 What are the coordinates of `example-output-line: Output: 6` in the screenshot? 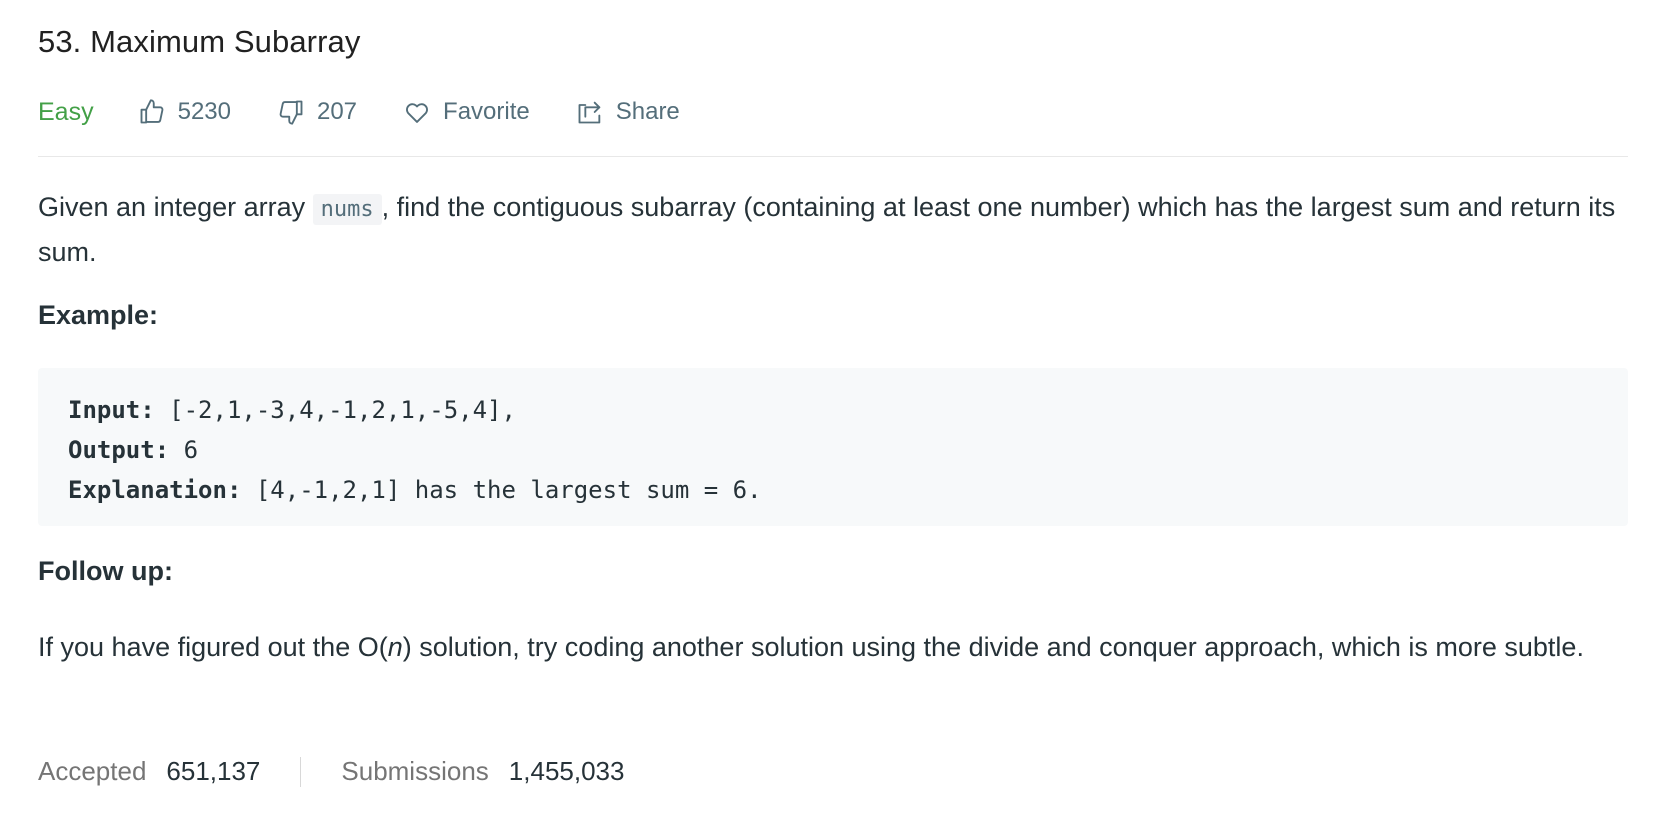 It's located at (833, 450).